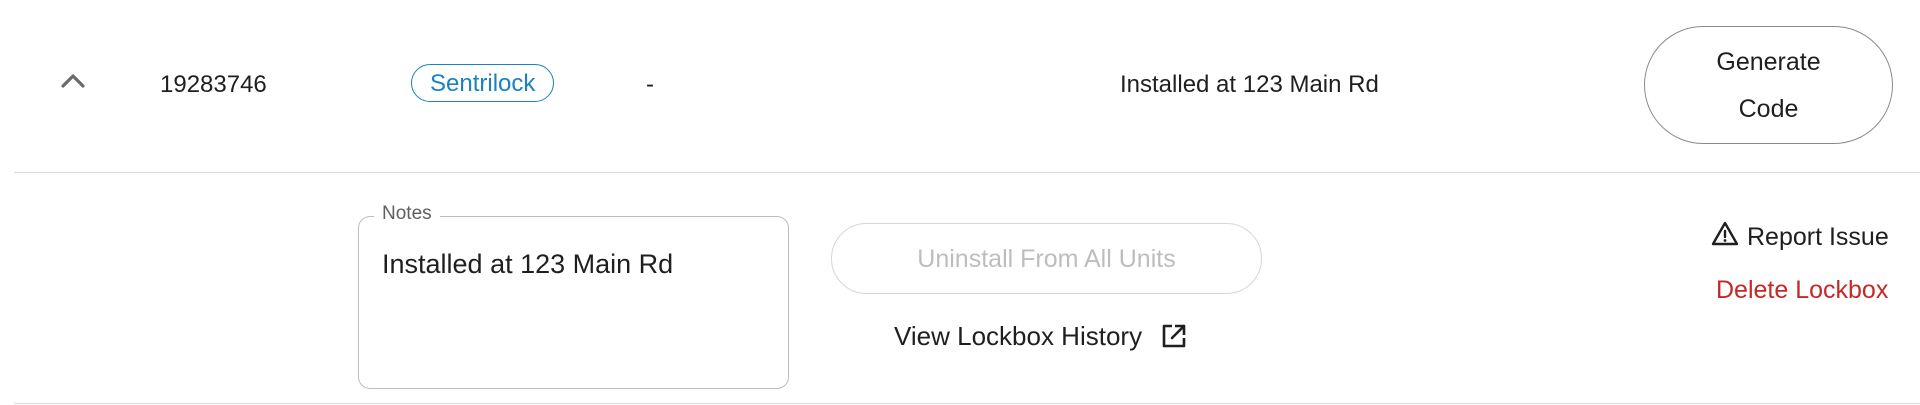 The image size is (1920, 405). Describe the element at coordinates (1802, 290) in the screenshot. I see `delete-lockbox-link: Delete Lockbox` at that location.